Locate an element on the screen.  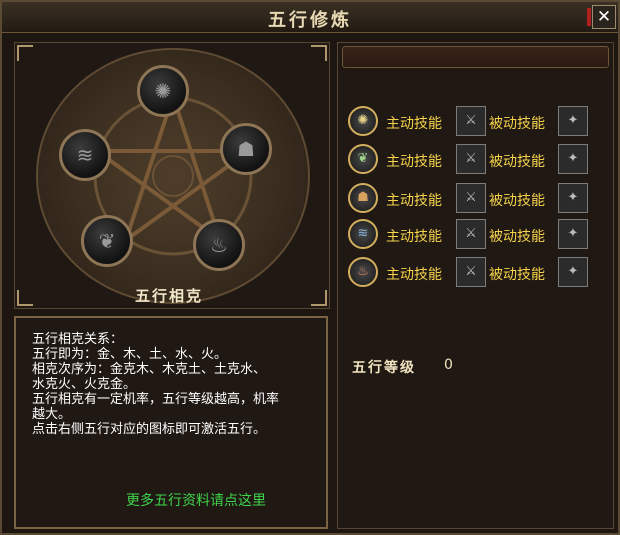
info-line: 越大。 is located at coordinates (52, 414).